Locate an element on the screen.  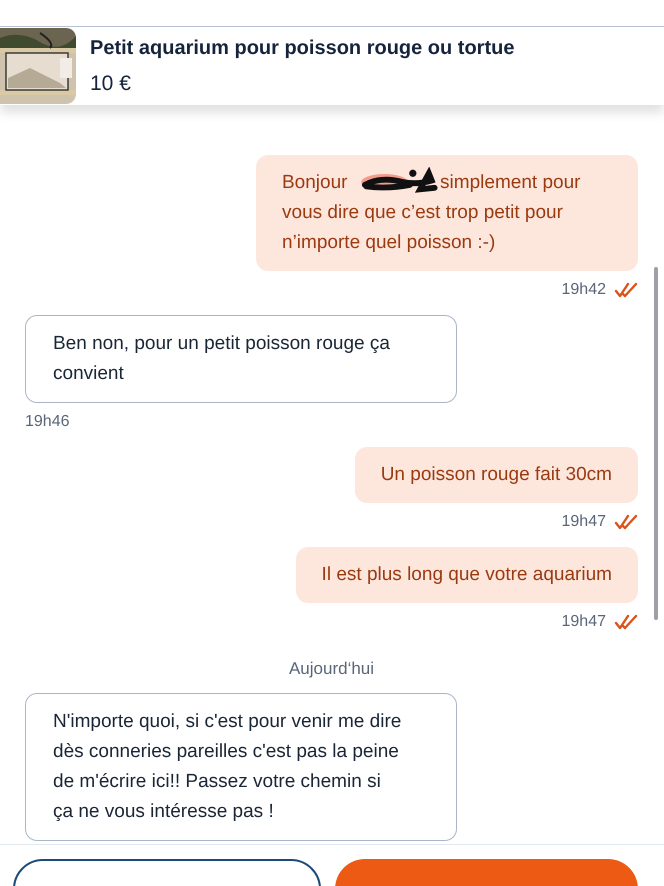
listing-price: 10 € is located at coordinates (111, 84).